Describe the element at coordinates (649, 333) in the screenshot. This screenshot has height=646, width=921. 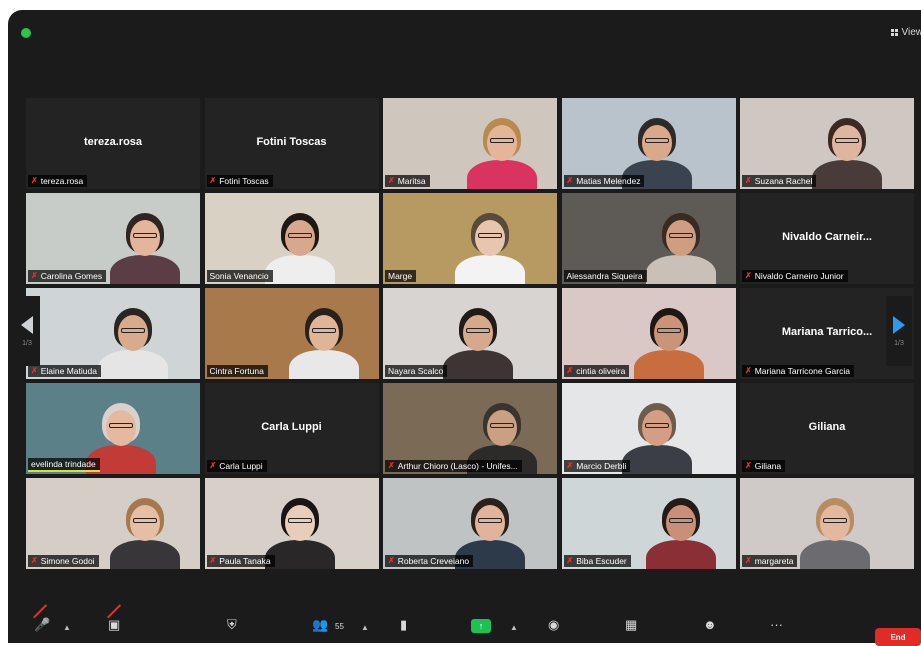
I see `participant-tile: ✗cintia oliveira` at that location.